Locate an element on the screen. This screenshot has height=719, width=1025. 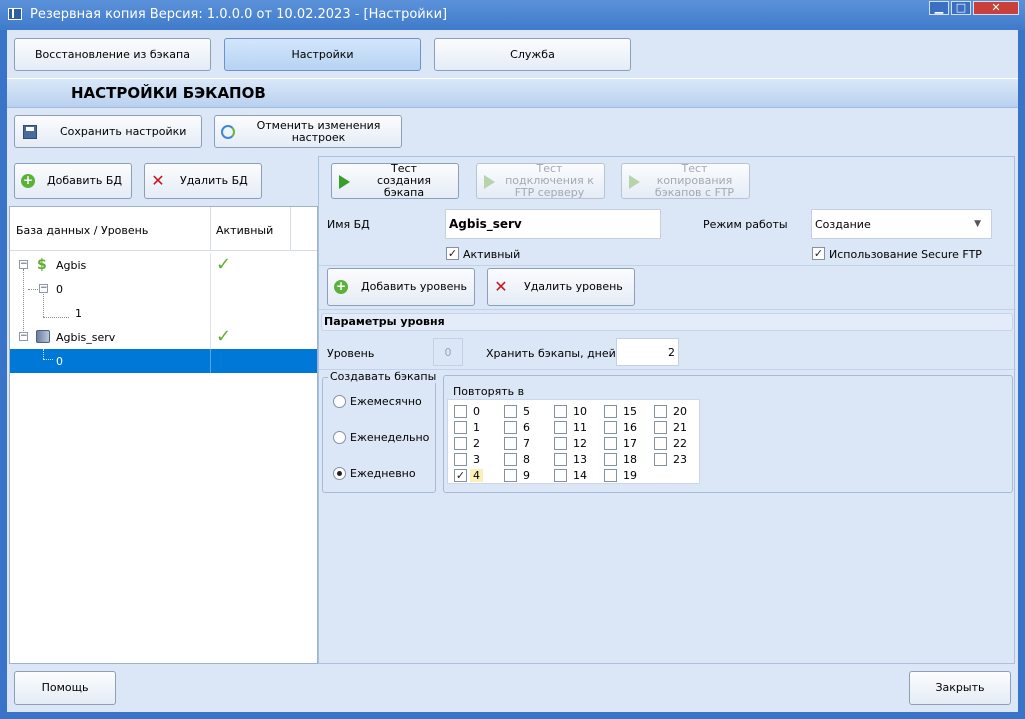
tab-settings: Настройки is located at coordinates (322, 54).